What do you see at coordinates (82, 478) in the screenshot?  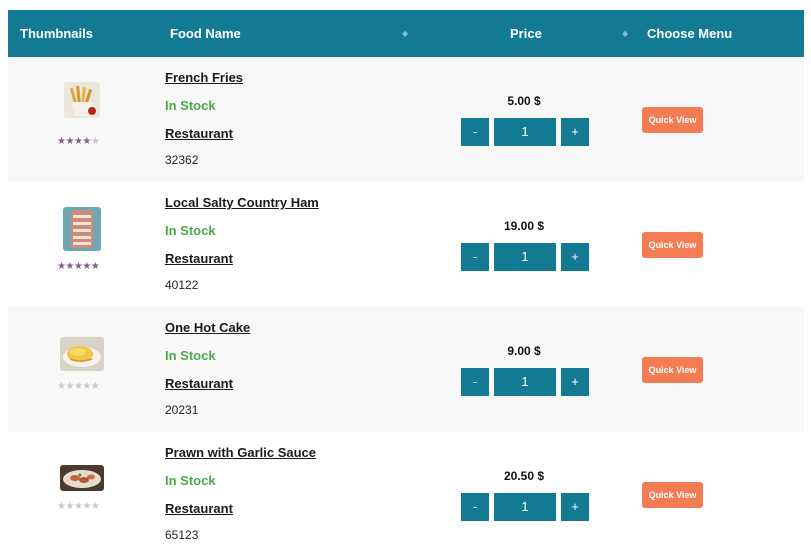 I see `prawn-image` at bounding box center [82, 478].